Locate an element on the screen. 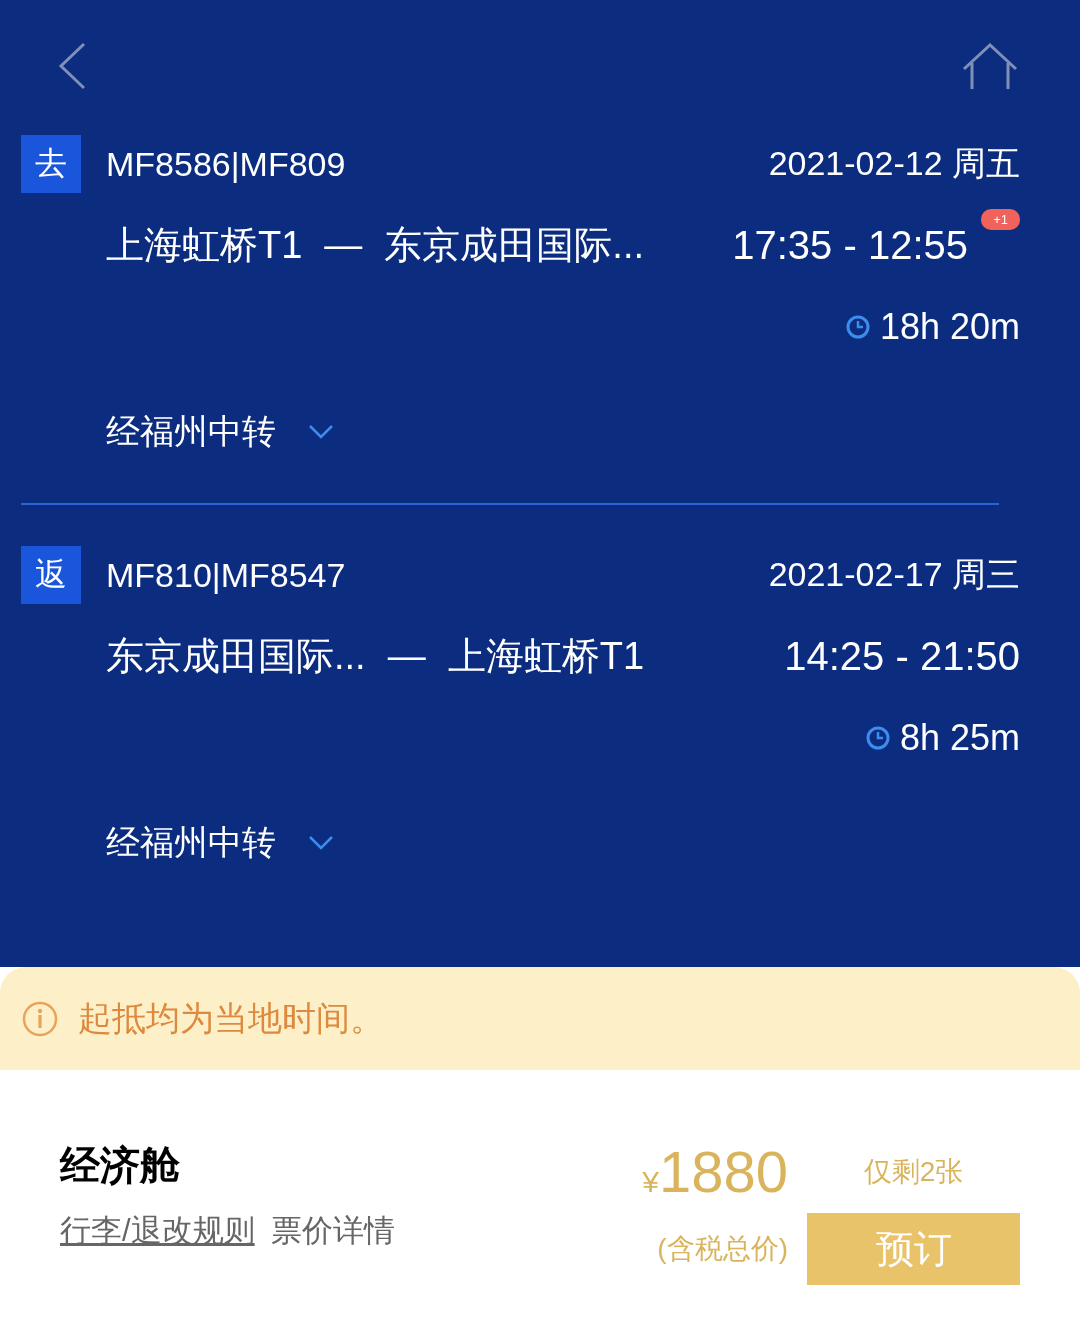 The height and width of the screenshot is (1320, 1080). trip-tag: 返 is located at coordinates (51, 575).